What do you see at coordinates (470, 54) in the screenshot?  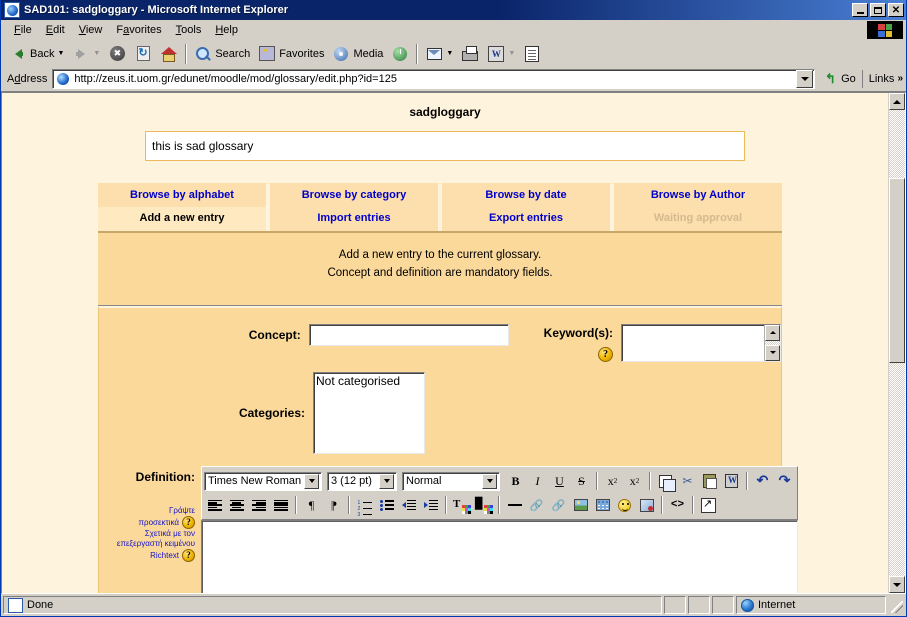 I see `print-button` at bounding box center [470, 54].